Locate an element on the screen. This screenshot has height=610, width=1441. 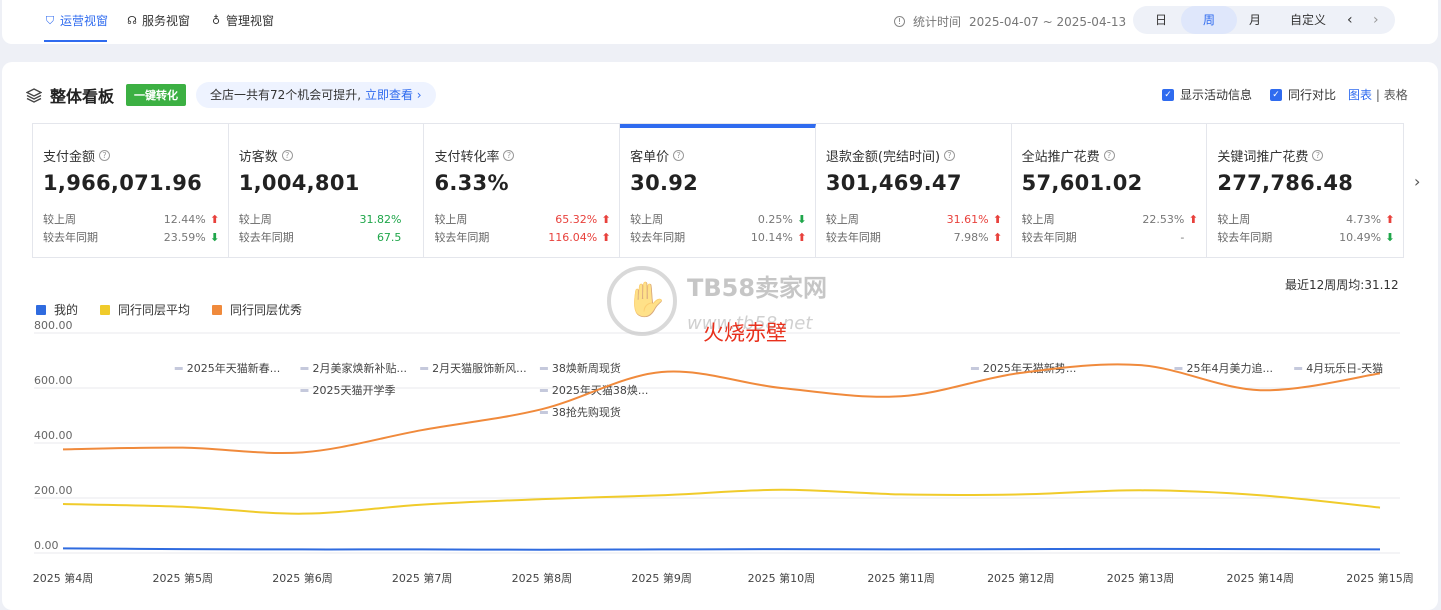
x-tick-label: 2025 第14周 is located at coordinates (1261, 578).